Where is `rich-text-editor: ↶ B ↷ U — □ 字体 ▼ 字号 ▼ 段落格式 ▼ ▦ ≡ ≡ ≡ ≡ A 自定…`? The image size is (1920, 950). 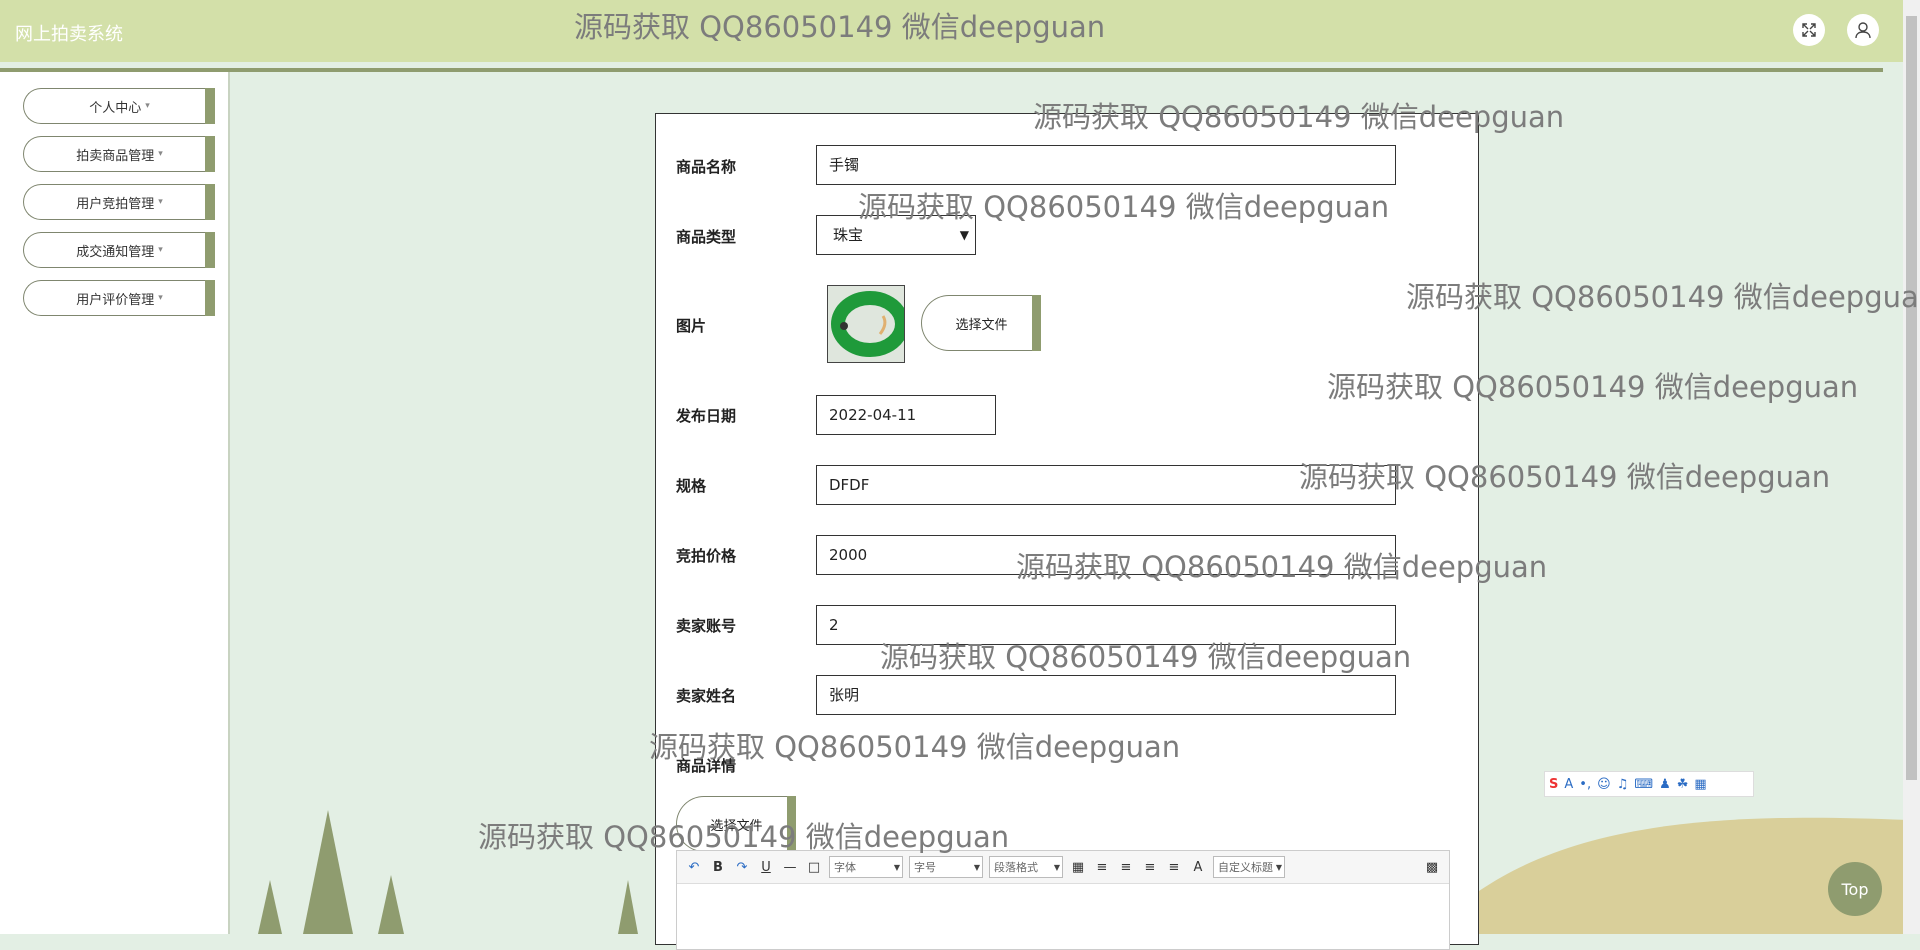
rich-text-editor: ↶ B ↷ U — □ 字体 ▼ 字号 ▼ 段落格式 ▼ ▦ ≡ ≡ ≡ ≡ A 自定… is located at coordinates (1063, 900).